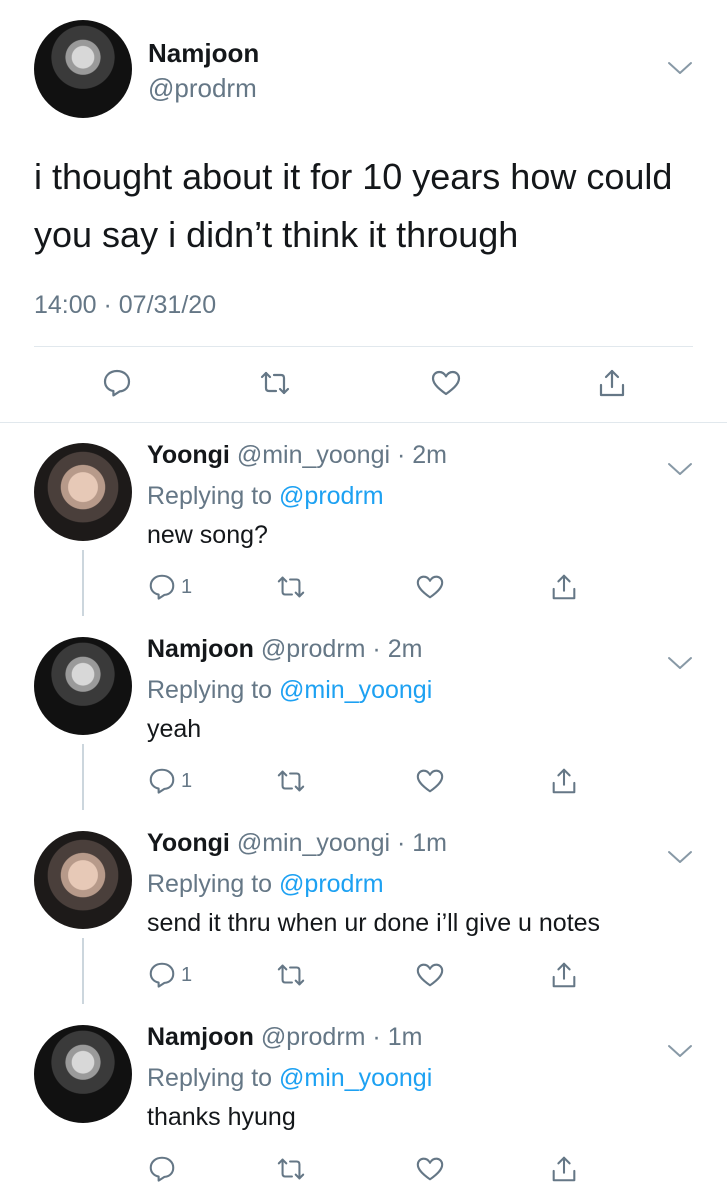 The width and height of the screenshot is (727, 1200). Describe the element at coordinates (174, 729) in the screenshot. I see `reply-text: yeah` at that location.